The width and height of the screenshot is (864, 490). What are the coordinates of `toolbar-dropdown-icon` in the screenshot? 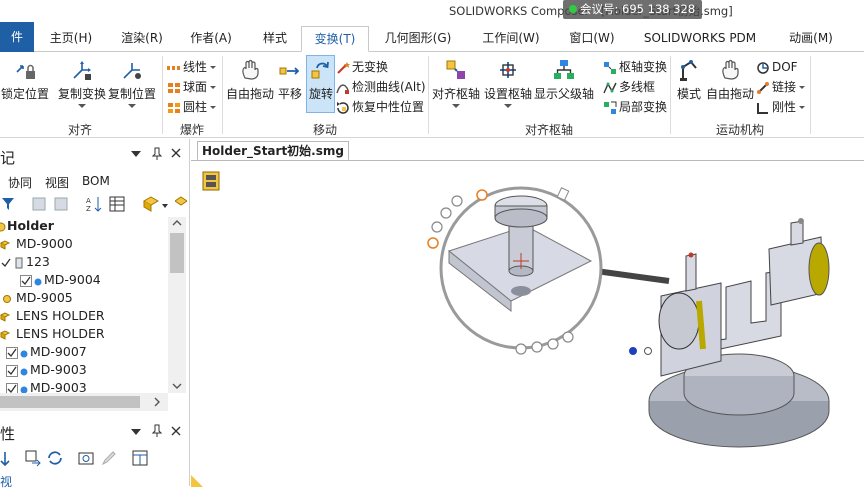 It's located at (165, 206).